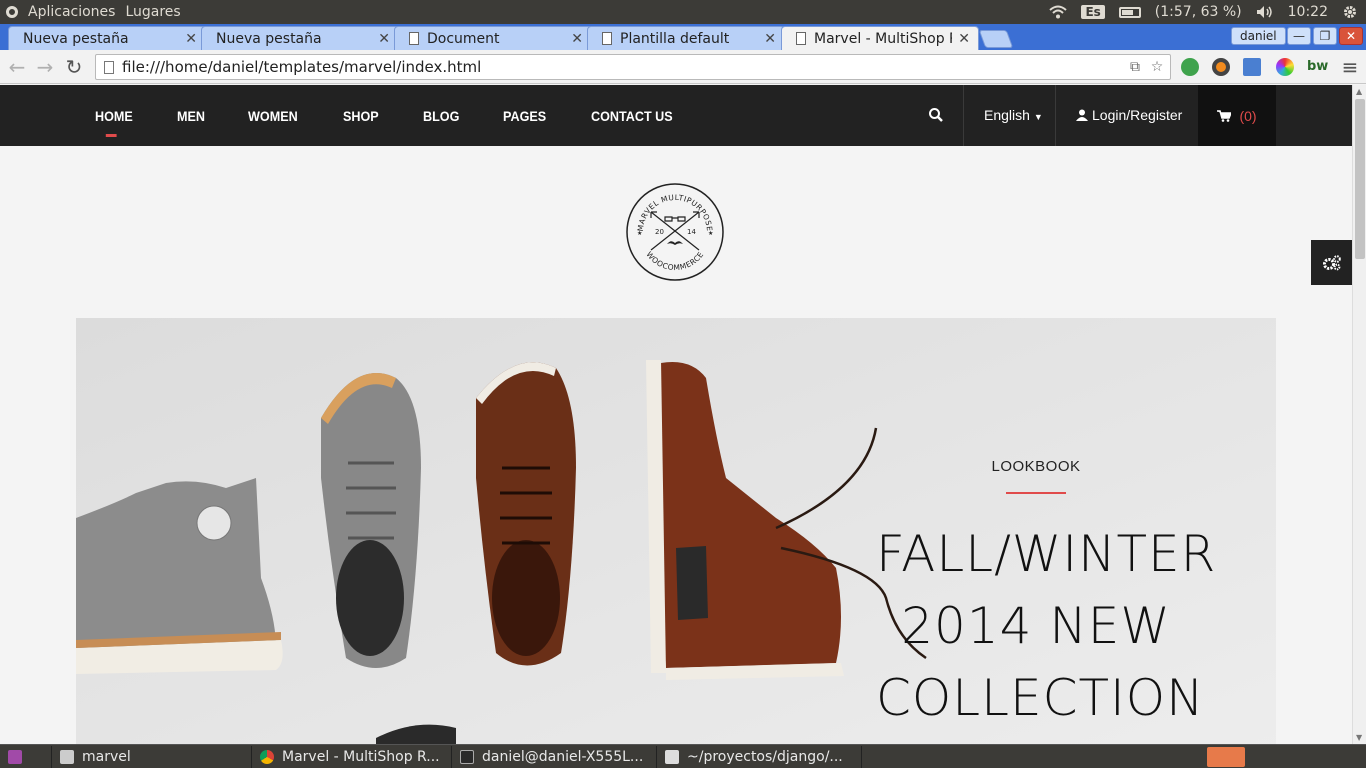  I want to click on extension-download-icon, so click(1252, 67).